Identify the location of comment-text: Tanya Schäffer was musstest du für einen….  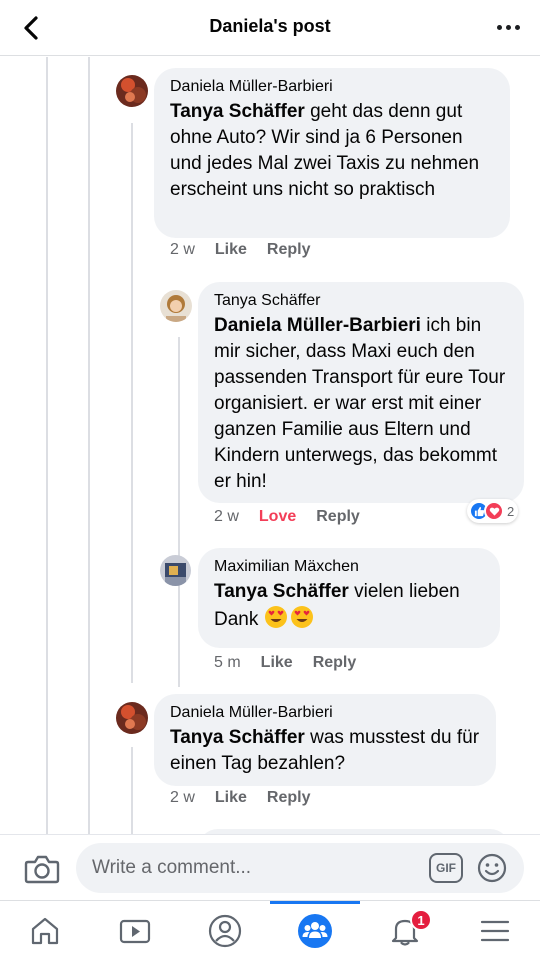
(325, 750).